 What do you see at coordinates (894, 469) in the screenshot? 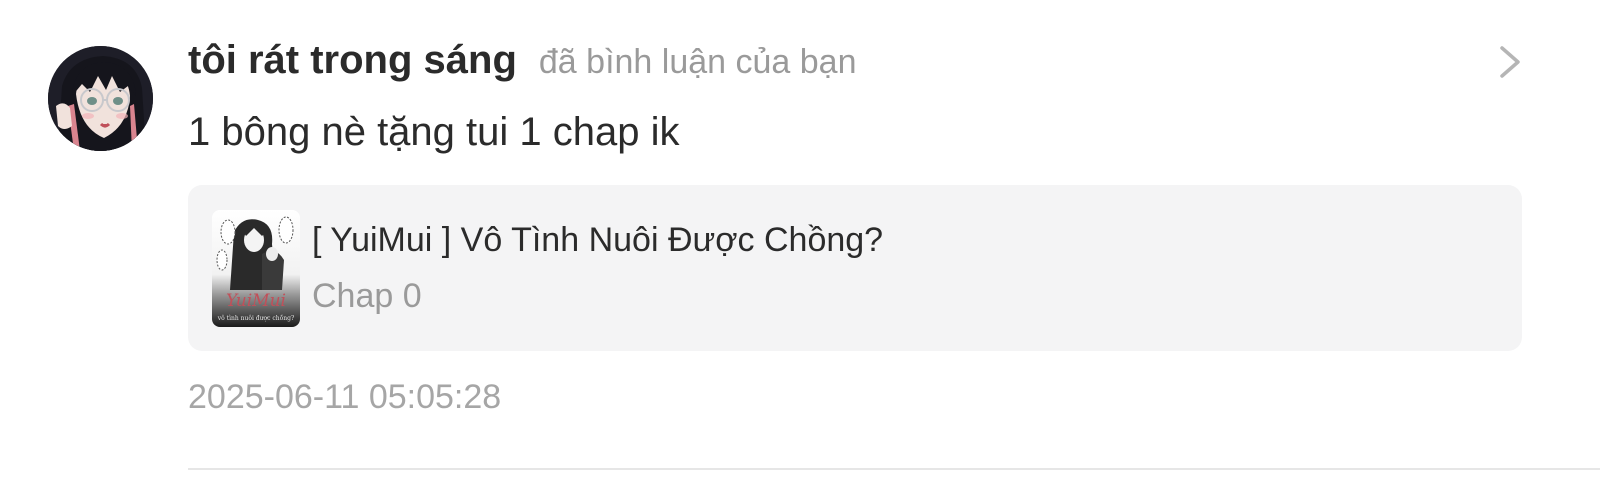
I see `divider` at bounding box center [894, 469].